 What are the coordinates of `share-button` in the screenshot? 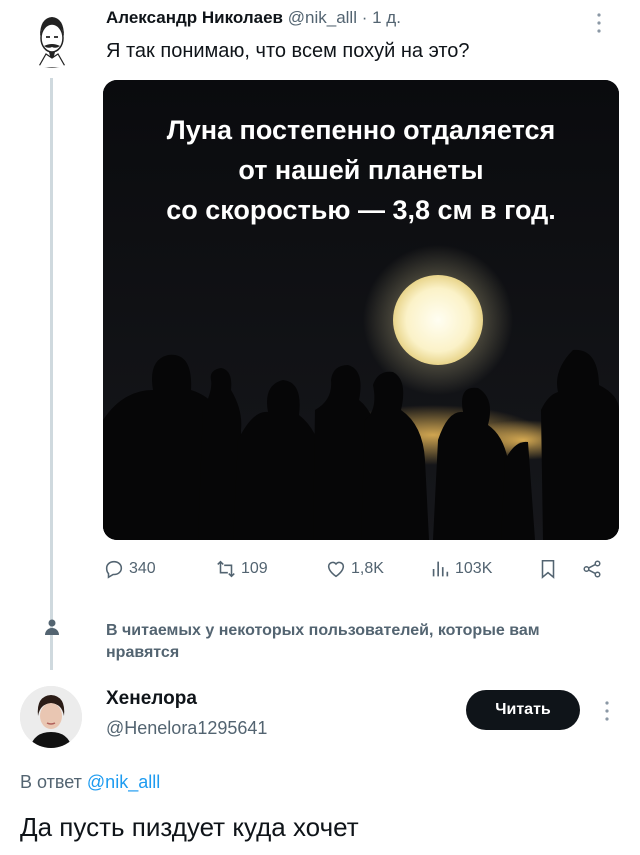 It's located at (592, 569).